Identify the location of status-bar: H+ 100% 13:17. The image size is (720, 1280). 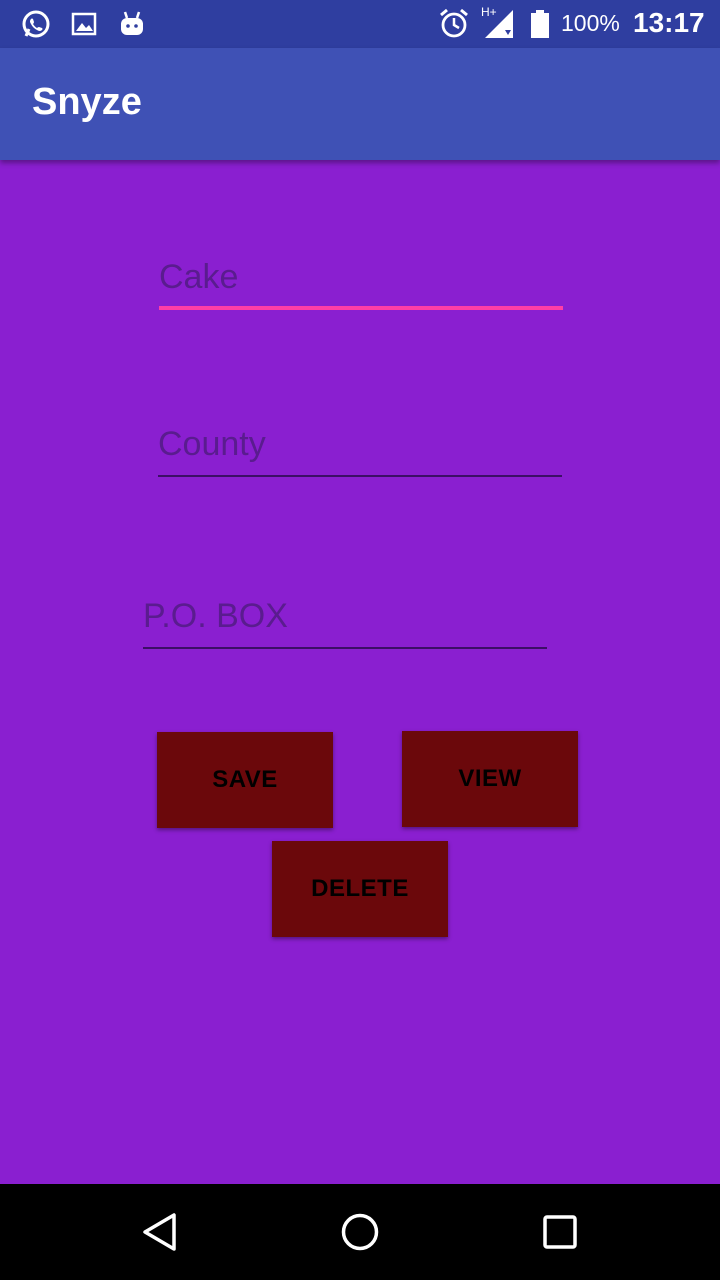
(360, 24).